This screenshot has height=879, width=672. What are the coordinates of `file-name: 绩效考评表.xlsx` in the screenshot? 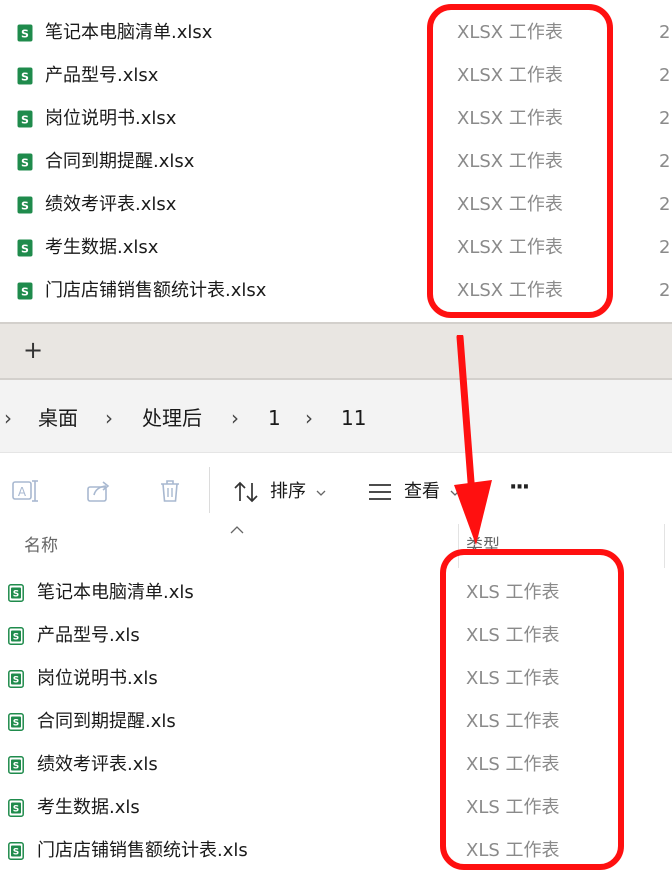 It's located at (111, 204).